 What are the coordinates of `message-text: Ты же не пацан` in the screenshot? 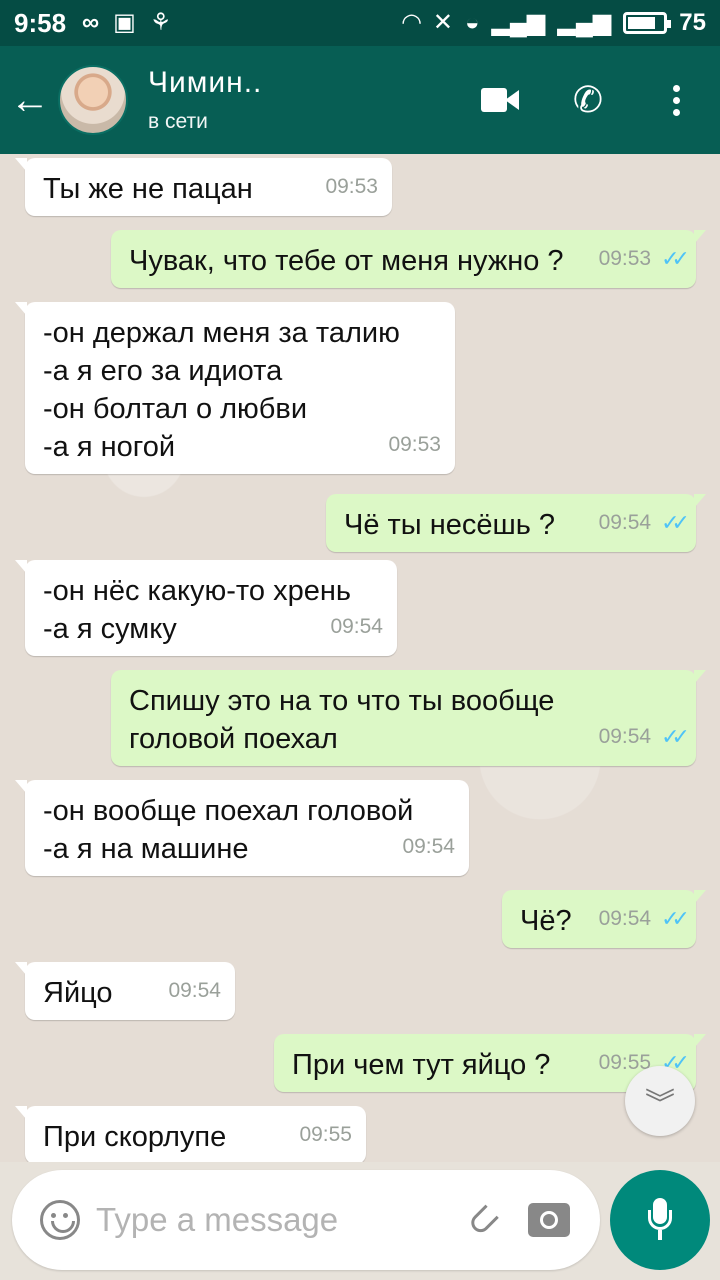 It's located at (148, 189).